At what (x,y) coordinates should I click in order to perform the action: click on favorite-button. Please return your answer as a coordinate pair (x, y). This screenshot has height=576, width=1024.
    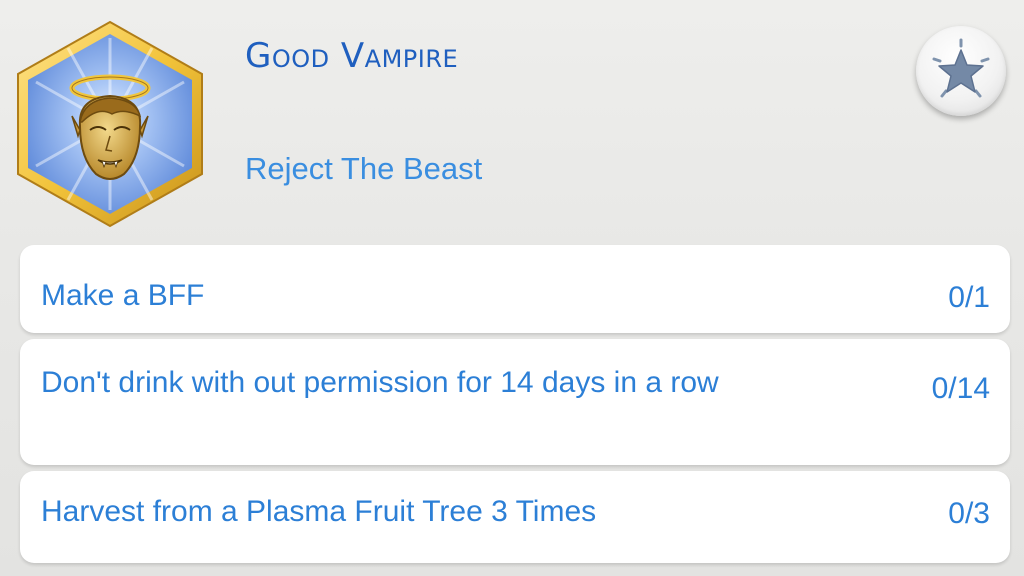
    Looking at the image, I should click on (961, 71).